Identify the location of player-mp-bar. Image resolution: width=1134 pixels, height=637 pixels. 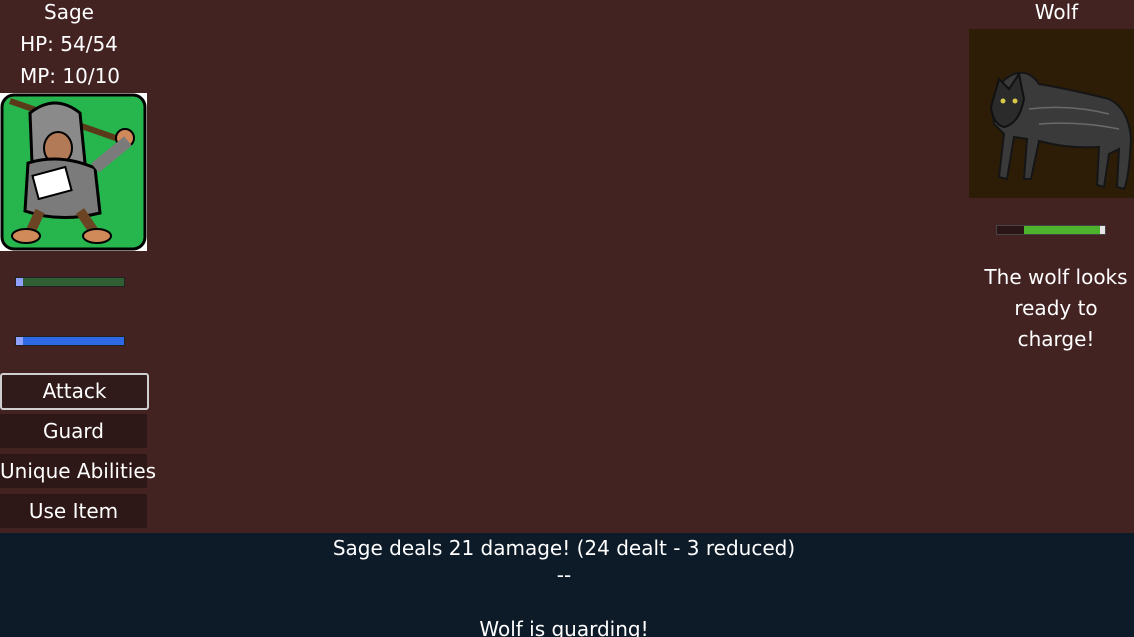
(70, 341).